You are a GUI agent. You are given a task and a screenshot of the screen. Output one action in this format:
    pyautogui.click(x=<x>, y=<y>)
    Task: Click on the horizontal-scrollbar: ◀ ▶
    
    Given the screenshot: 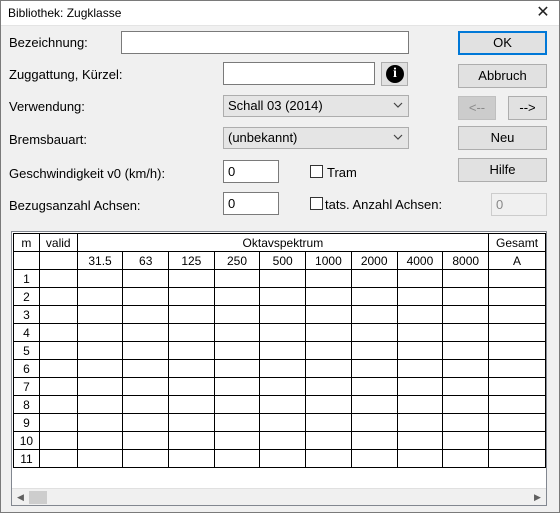 What is the action you would take?
    pyautogui.click(x=279, y=496)
    